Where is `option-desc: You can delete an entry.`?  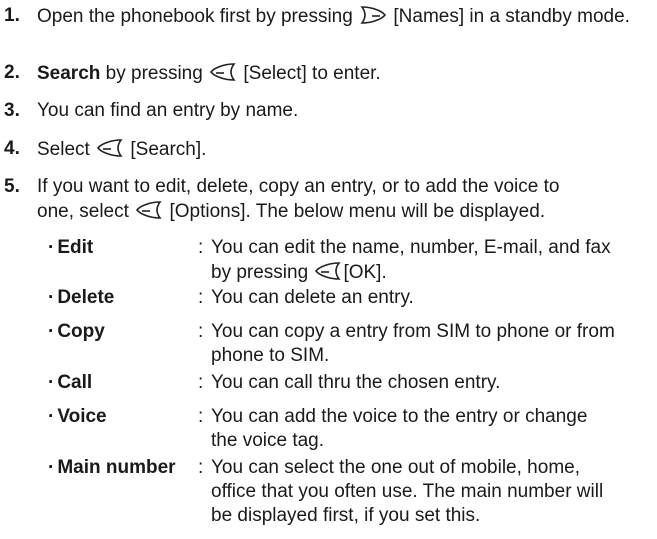 option-desc: You can delete an entry. is located at coordinates (312, 297).